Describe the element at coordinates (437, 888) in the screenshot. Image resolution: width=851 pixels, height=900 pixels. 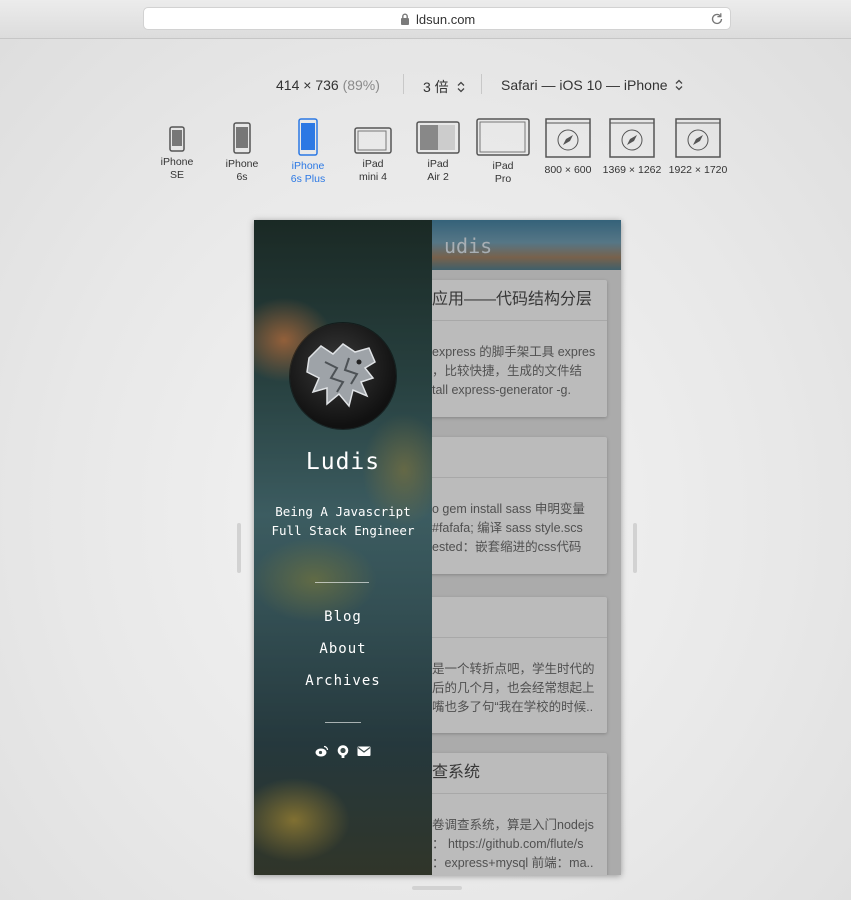
I see `resize-handle-bottom` at that location.